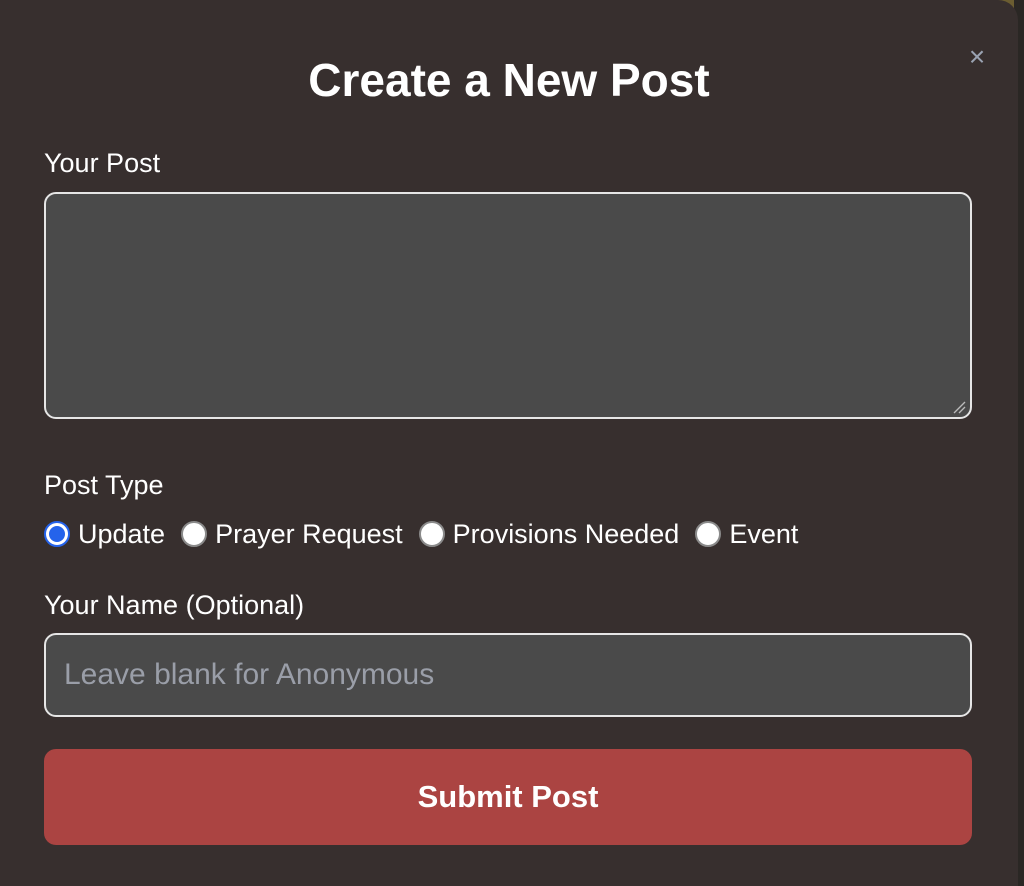  Describe the element at coordinates (959, 407) in the screenshot. I see `resize-grip-icon` at that location.